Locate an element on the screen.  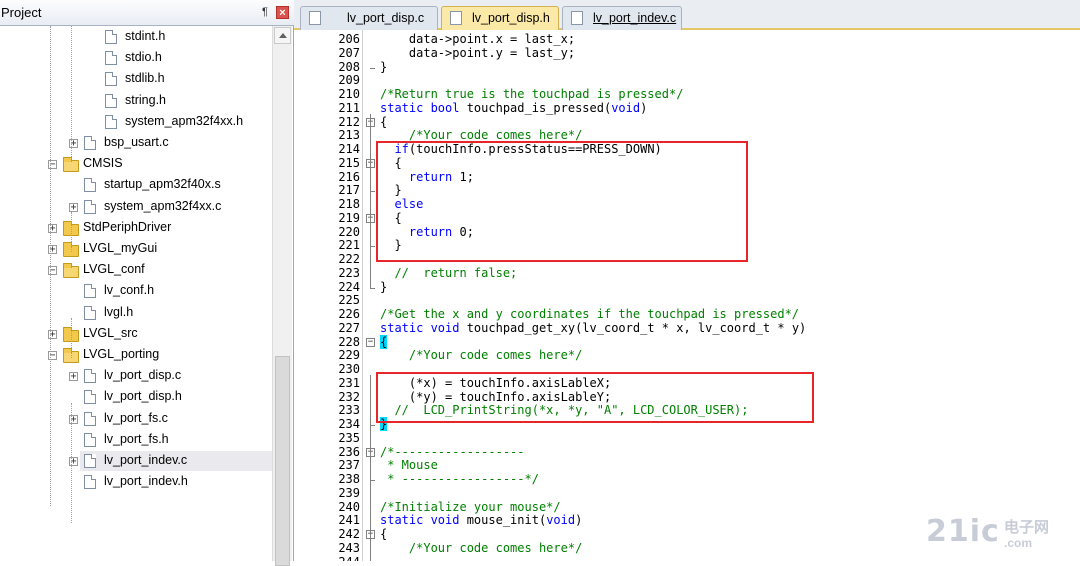
code-line: * Mouse is located at coordinates (409, 465).